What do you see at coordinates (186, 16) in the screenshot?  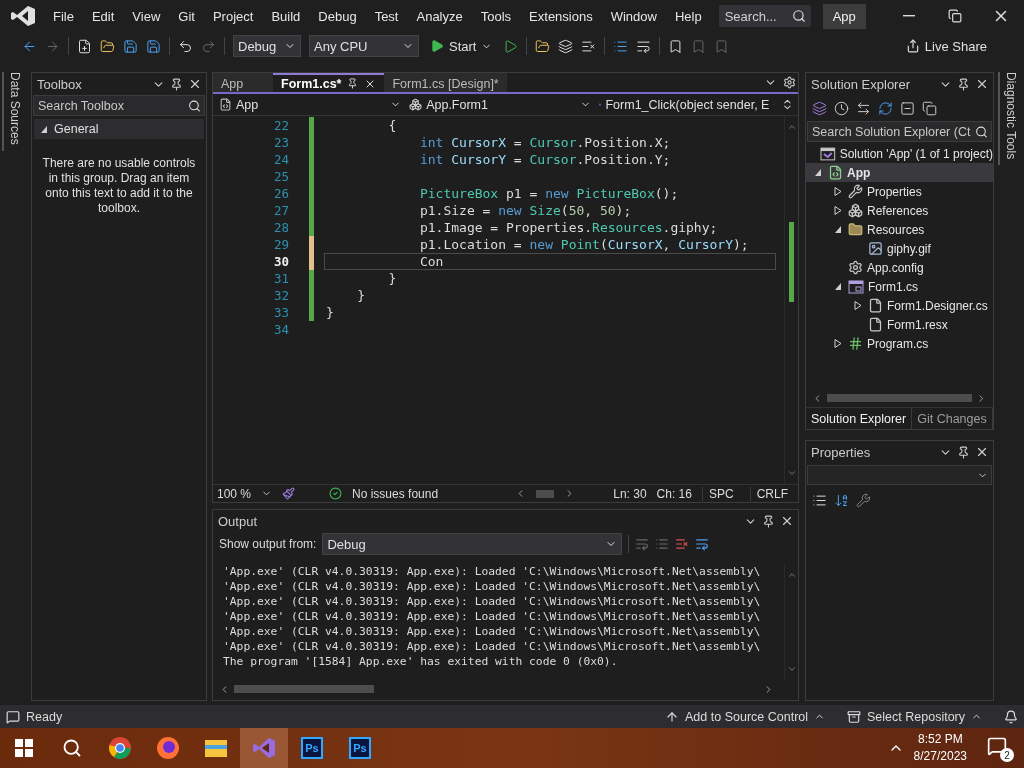 I see `menu-item: Git` at bounding box center [186, 16].